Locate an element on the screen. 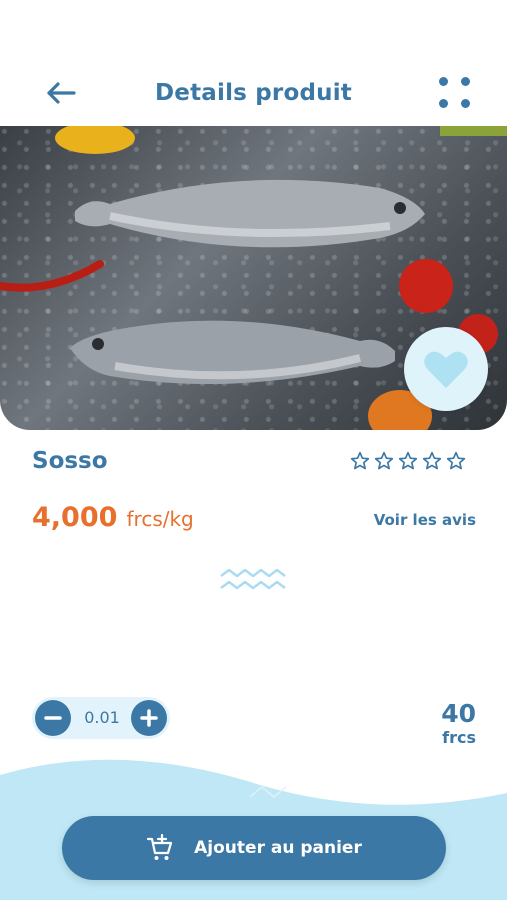 The image size is (507, 900). price: 4,000 frcs/kg is located at coordinates (113, 517).